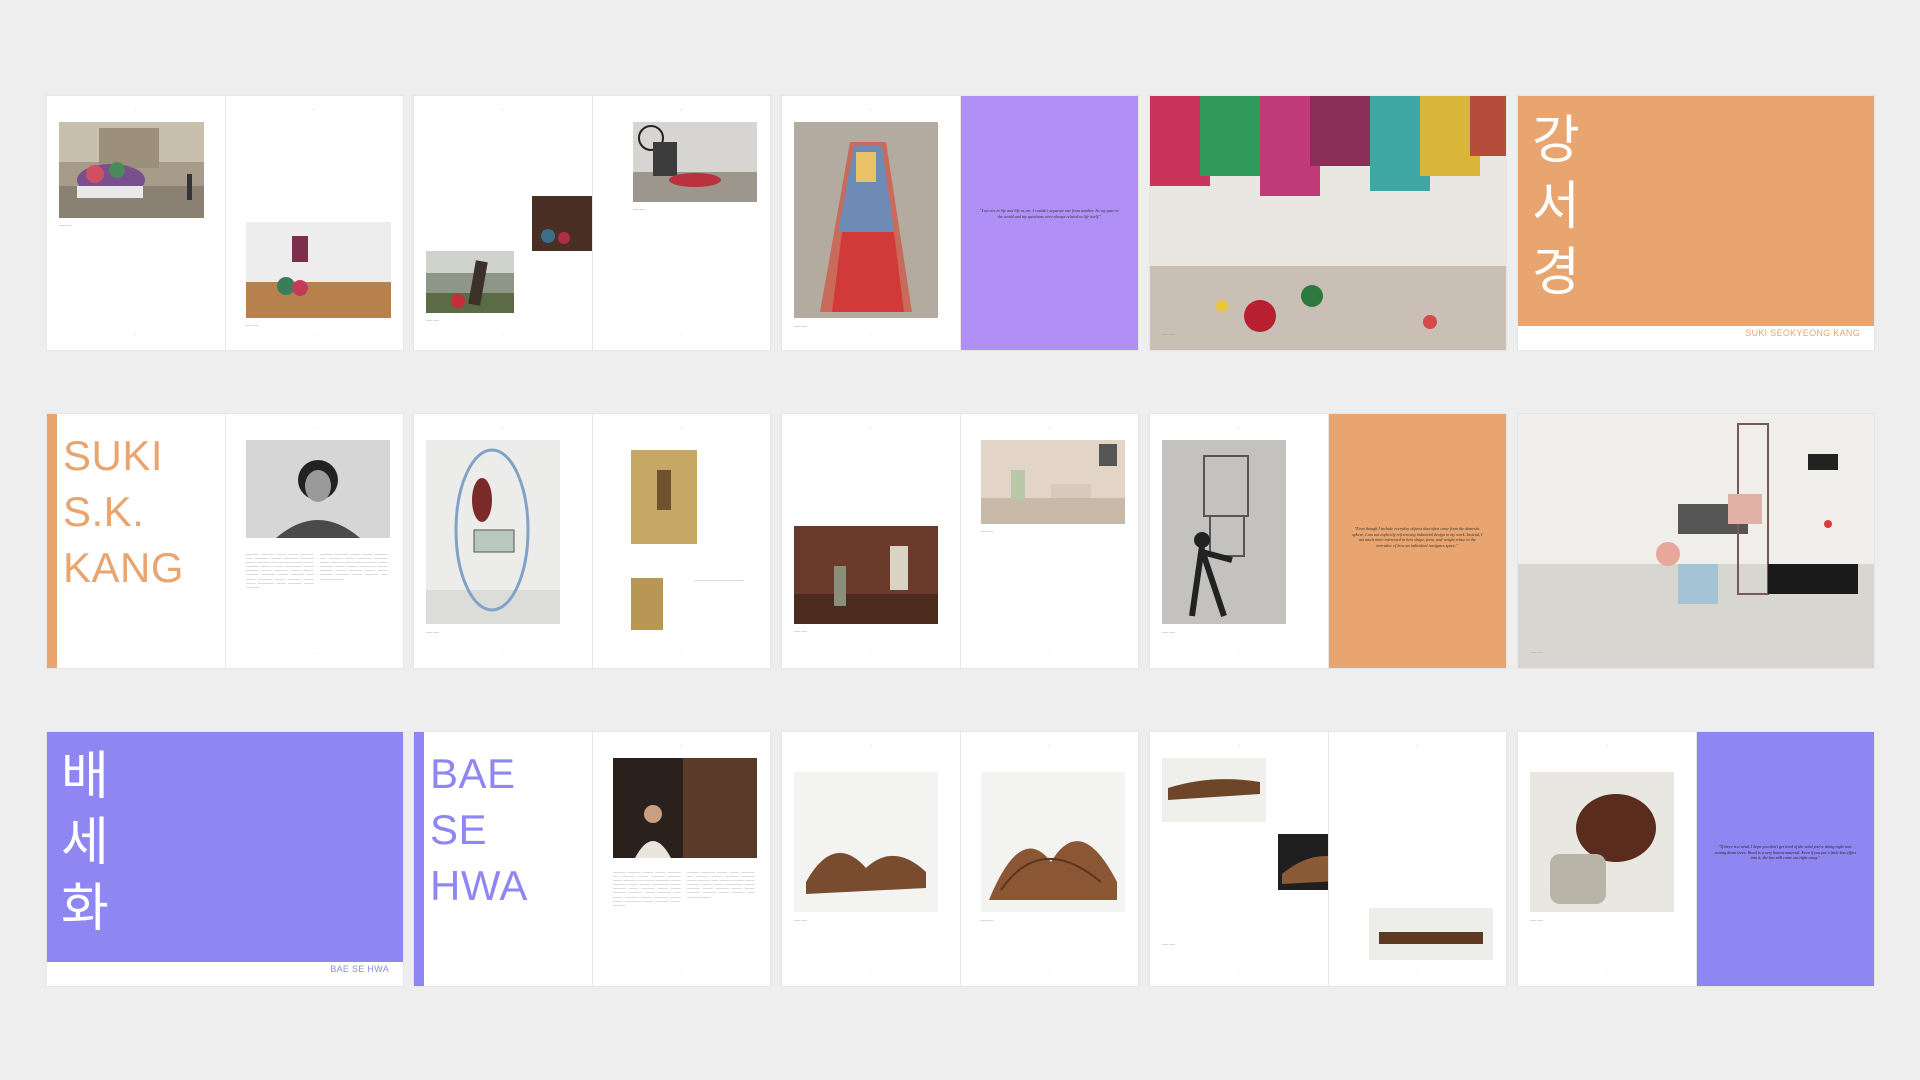 This screenshot has width=1920, height=1080. I want to click on photo-chair-and-stone, so click(1602, 842).